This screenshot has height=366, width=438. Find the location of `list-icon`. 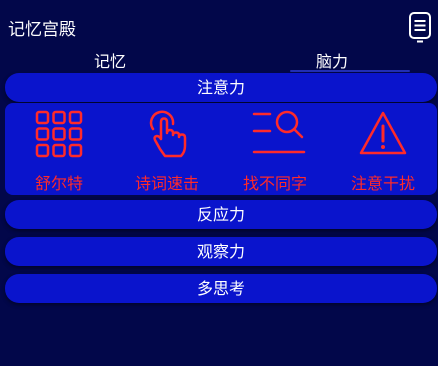

list-icon is located at coordinates (420, 27).